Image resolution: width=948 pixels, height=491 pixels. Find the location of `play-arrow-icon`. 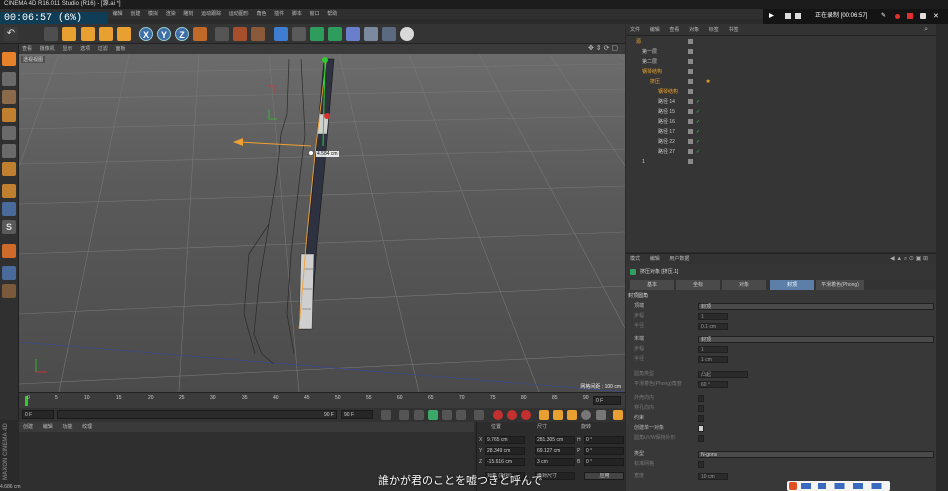

play-arrow-icon is located at coordinates (771, 15).